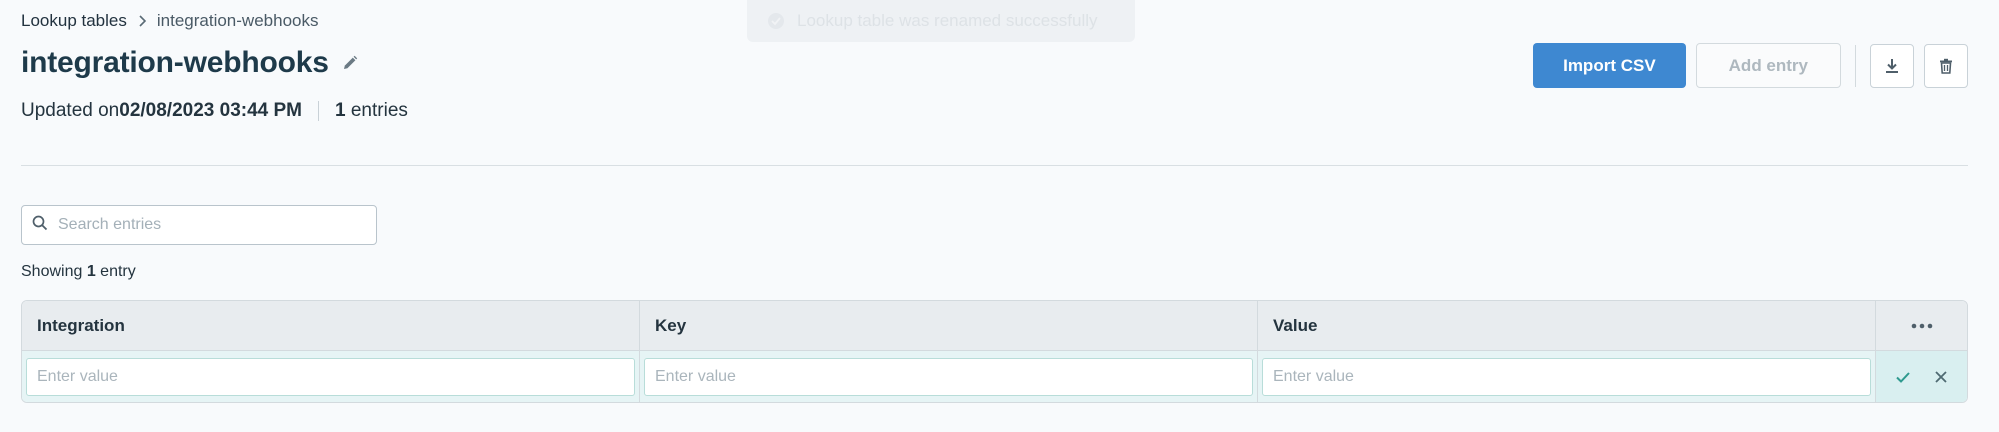 The width and height of the screenshot is (1999, 432). Describe the element at coordinates (340, 110) in the screenshot. I see `entries-count: 1` at that location.